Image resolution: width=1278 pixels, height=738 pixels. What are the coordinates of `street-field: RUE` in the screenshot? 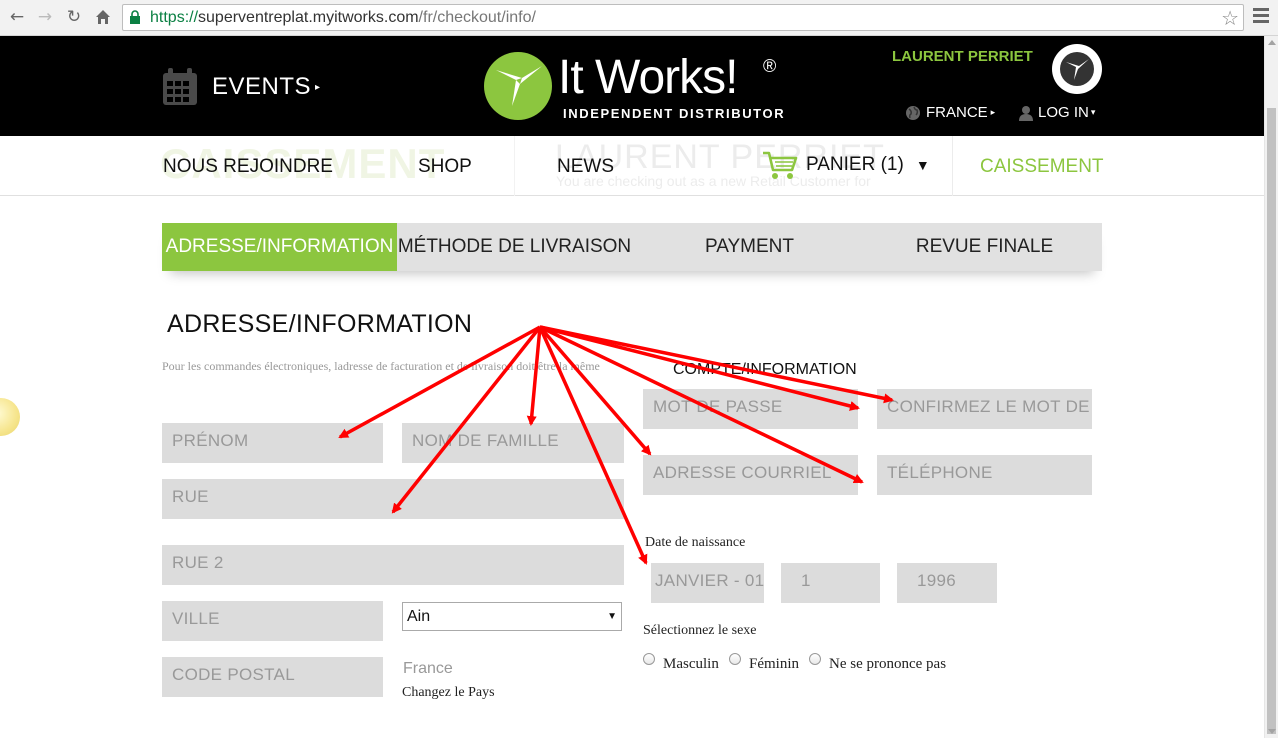 It's located at (393, 499).